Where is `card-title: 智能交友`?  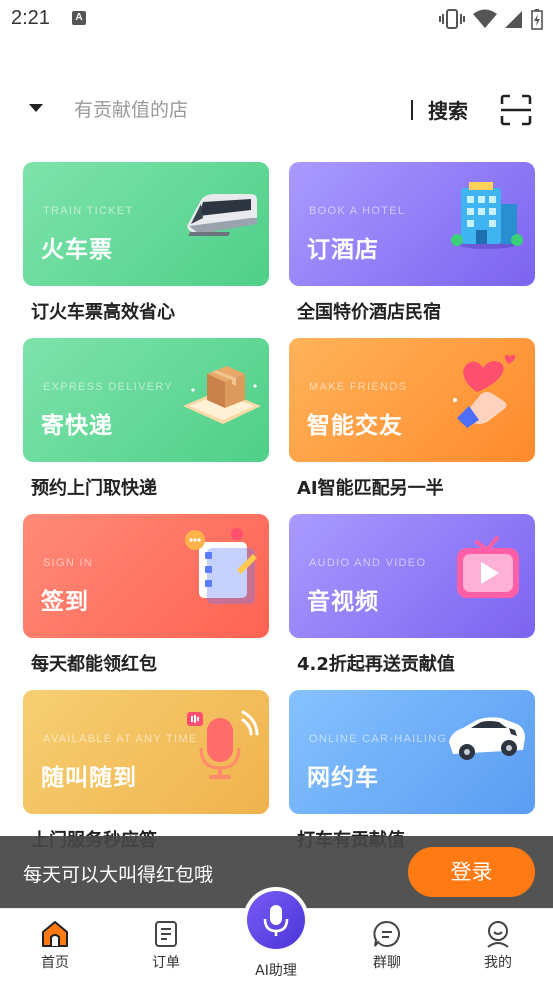
card-title: 智能交友 is located at coordinates (355, 426).